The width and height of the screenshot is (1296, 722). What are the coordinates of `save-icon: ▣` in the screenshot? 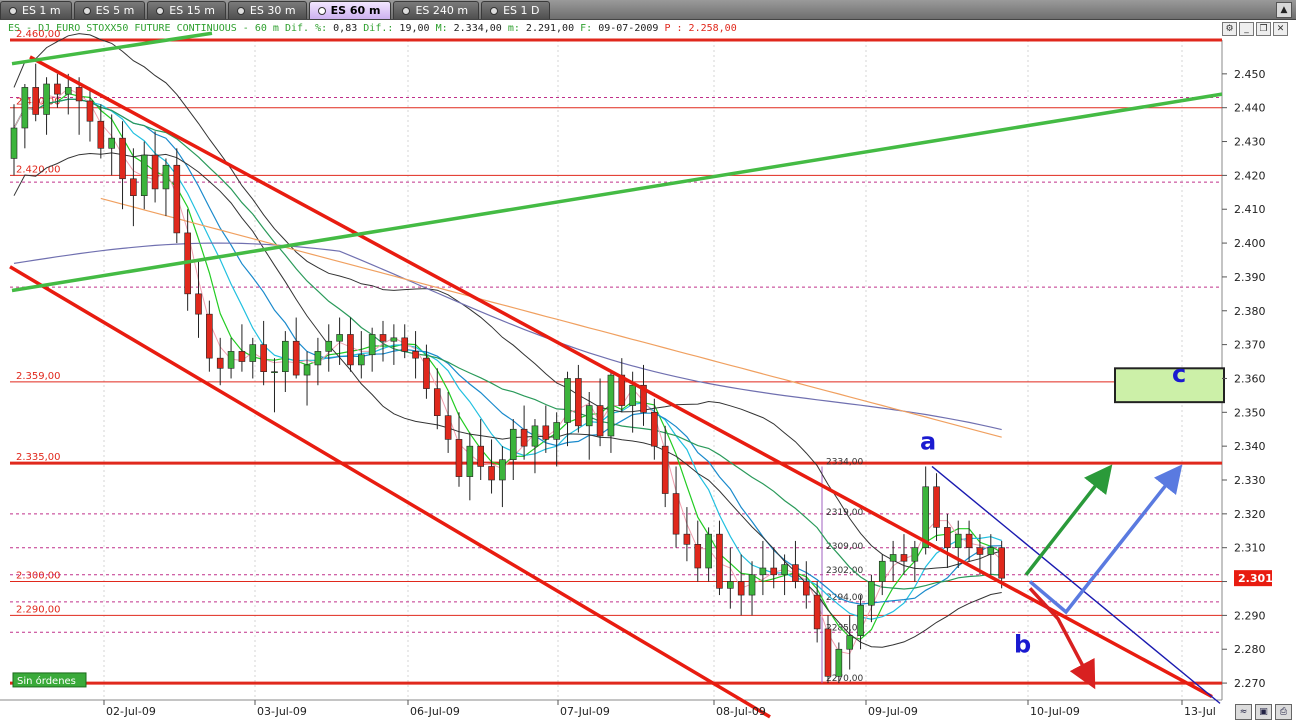 It's located at (1263, 712).